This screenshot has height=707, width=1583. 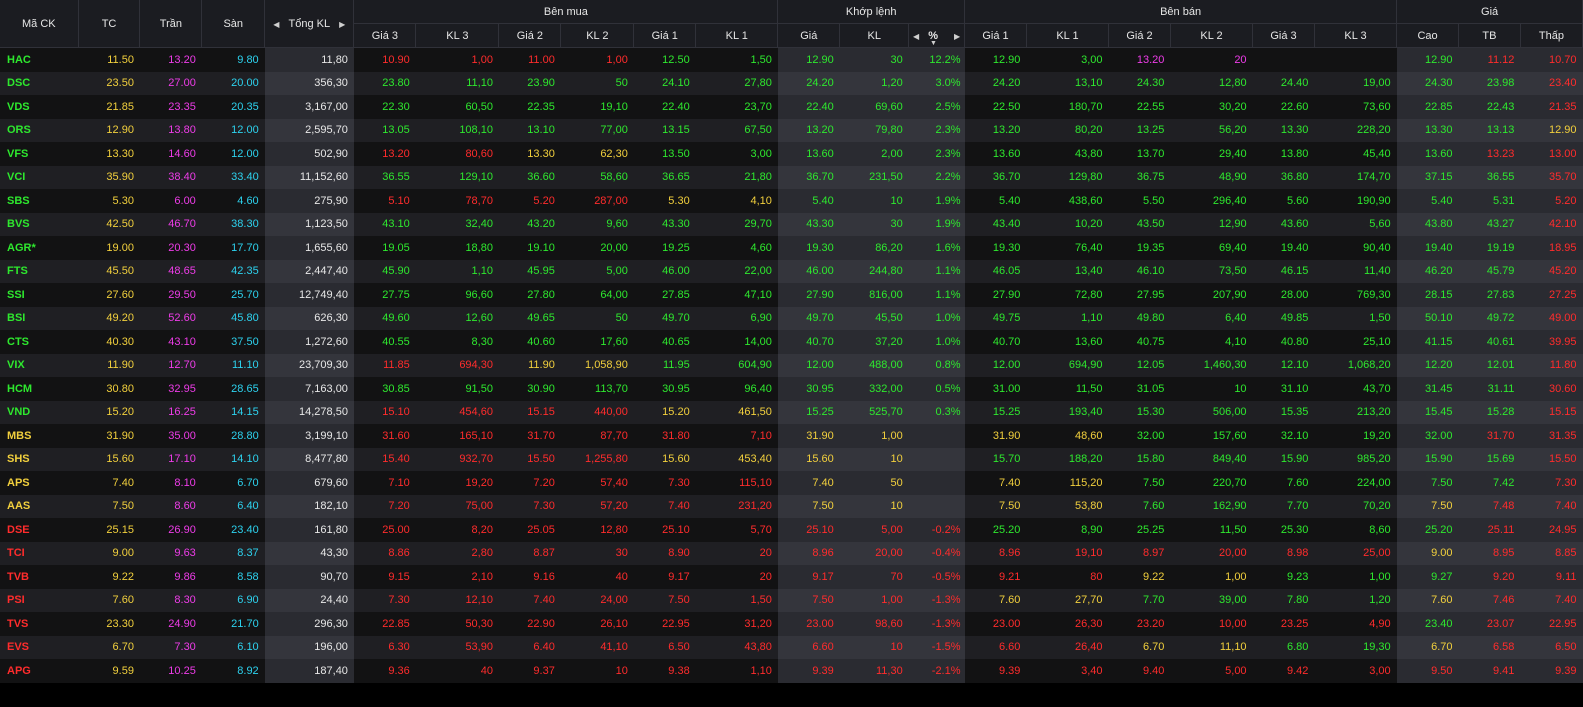 What do you see at coordinates (937, 35) in the screenshot?
I see `col-match-pct: ◀ %▼ ▶` at bounding box center [937, 35].